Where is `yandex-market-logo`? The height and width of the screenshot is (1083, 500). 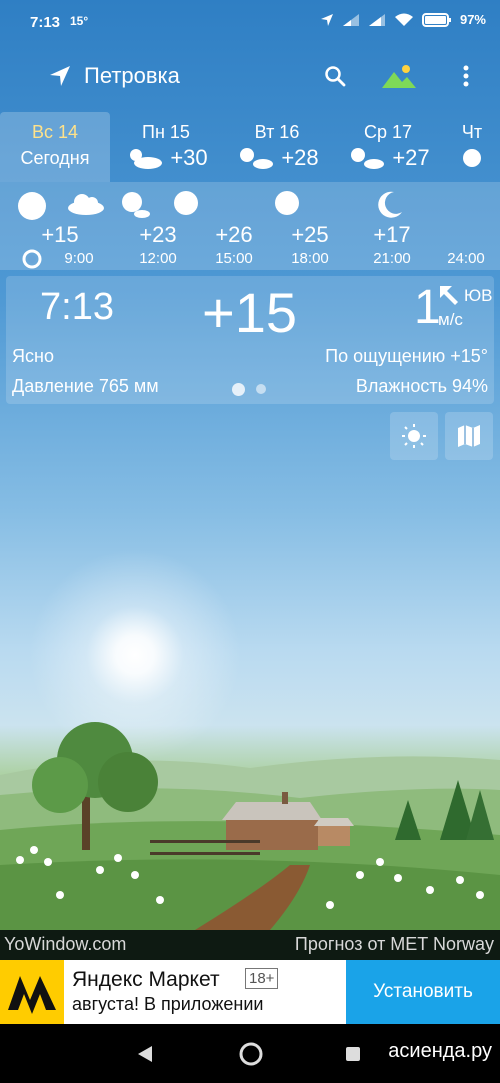
yandex-market-logo is located at coordinates (32, 992).